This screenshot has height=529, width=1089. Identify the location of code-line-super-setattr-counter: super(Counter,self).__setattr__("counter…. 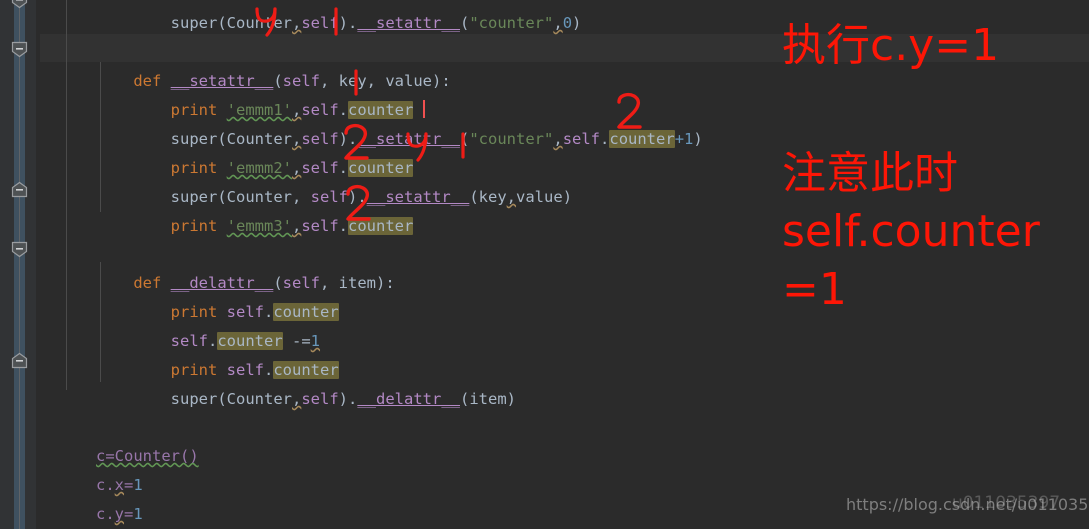
(371, 122).